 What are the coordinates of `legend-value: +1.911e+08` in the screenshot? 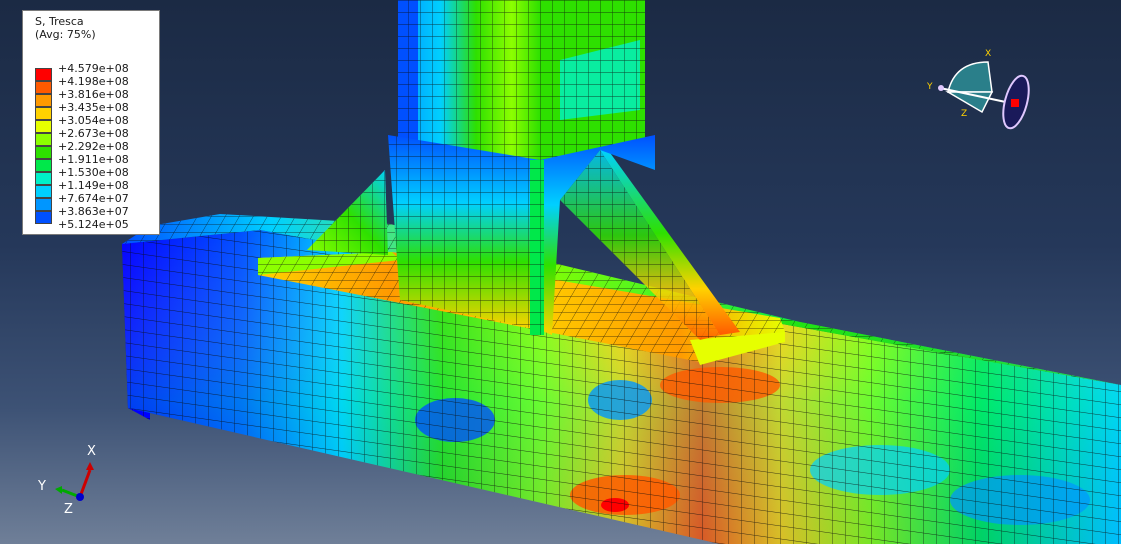 It's located at (93, 159).